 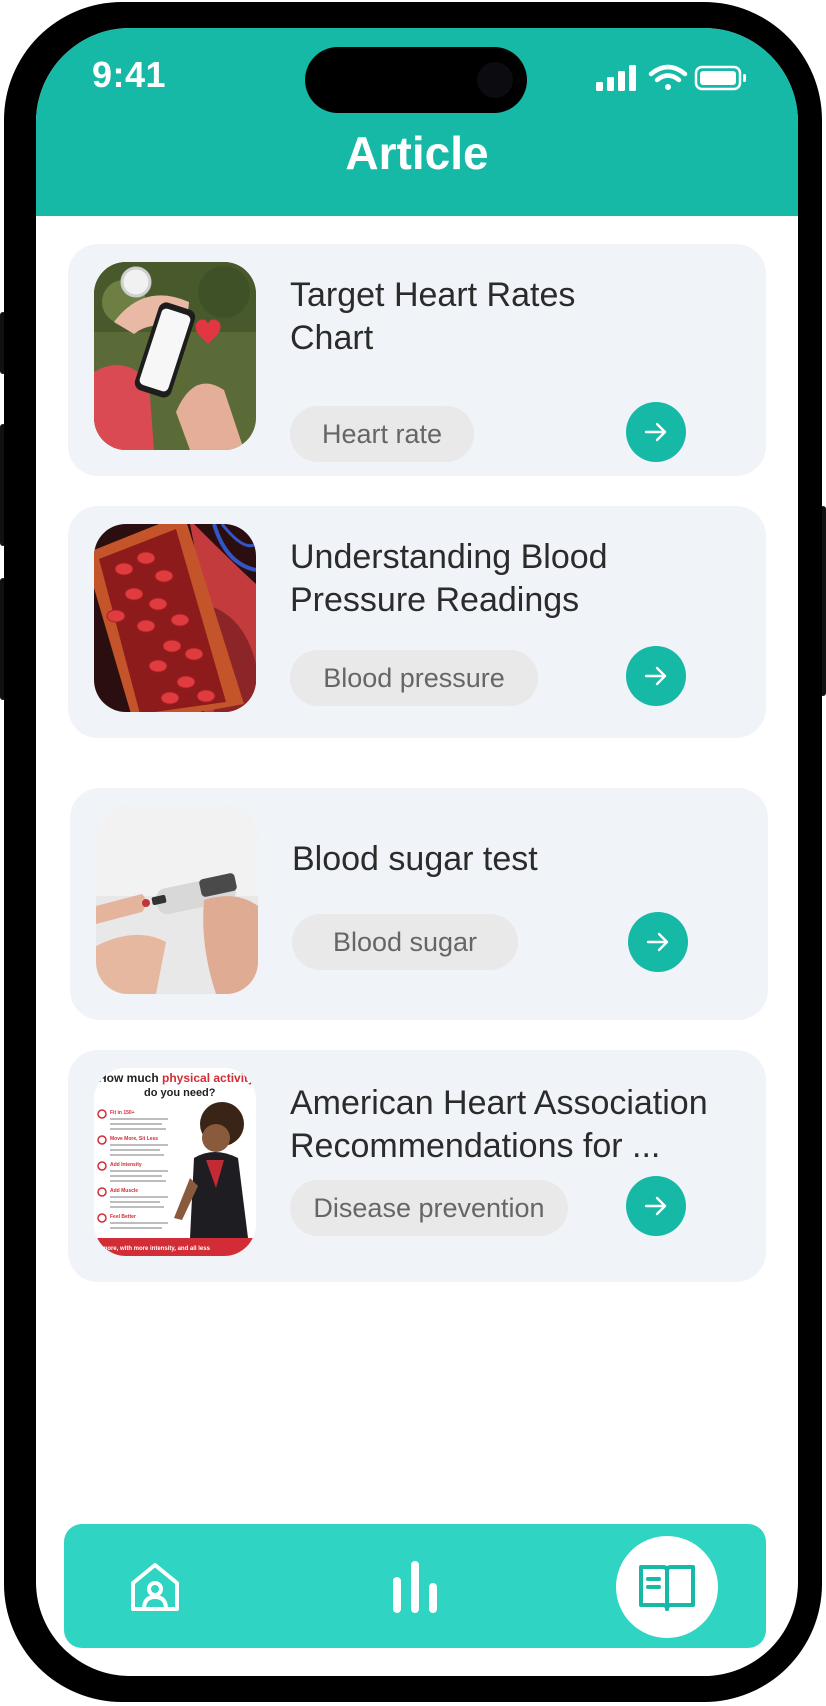 I want to click on infographic-headline: How much physical activity, so click(x=176, y=1078).